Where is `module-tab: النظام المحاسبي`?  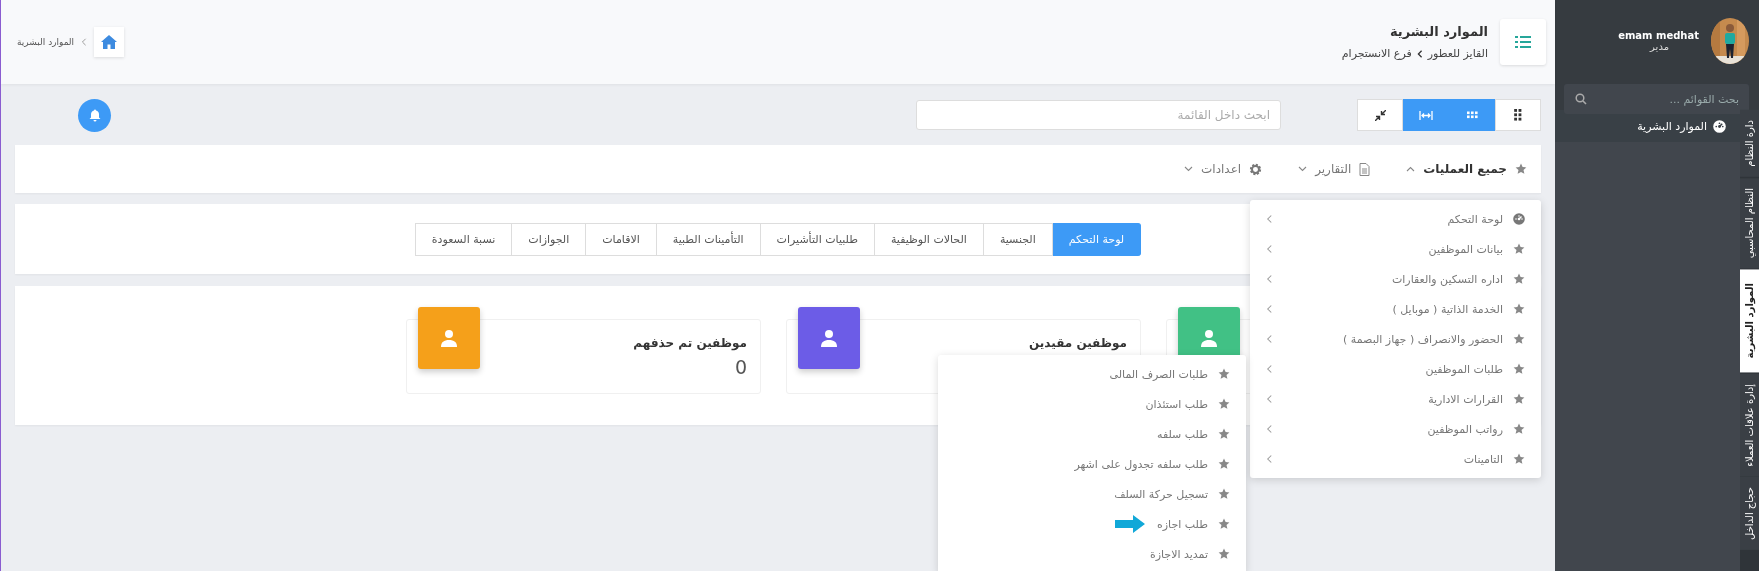 module-tab: النظام المحاسبي is located at coordinates (1749, 223).